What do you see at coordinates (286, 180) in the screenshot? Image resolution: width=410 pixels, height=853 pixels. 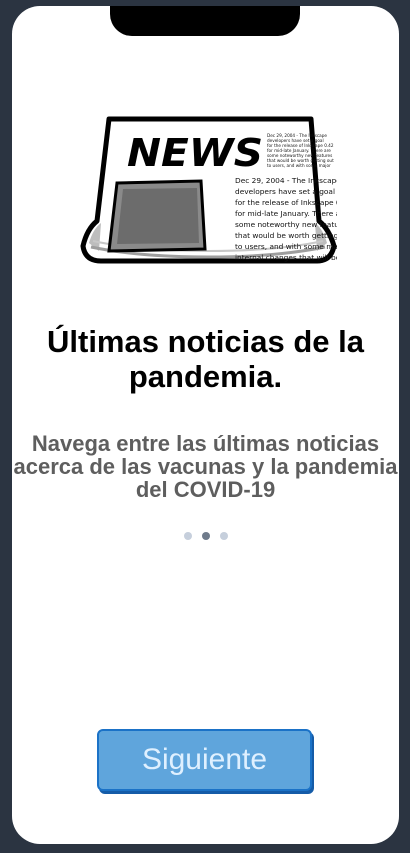 I see `article-line: Dec 29, 2004 - The Inkscape` at bounding box center [286, 180].